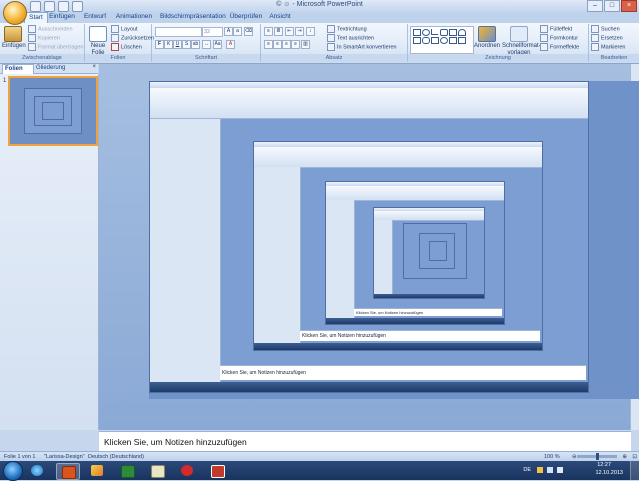 Image resolution: width=639 pixels, height=481 pixels. What do you see at coordinates (246, 17) in the screenshot?
I see `tab-ueberpruefen: Überprüfen` at bounding box center [246, 17].